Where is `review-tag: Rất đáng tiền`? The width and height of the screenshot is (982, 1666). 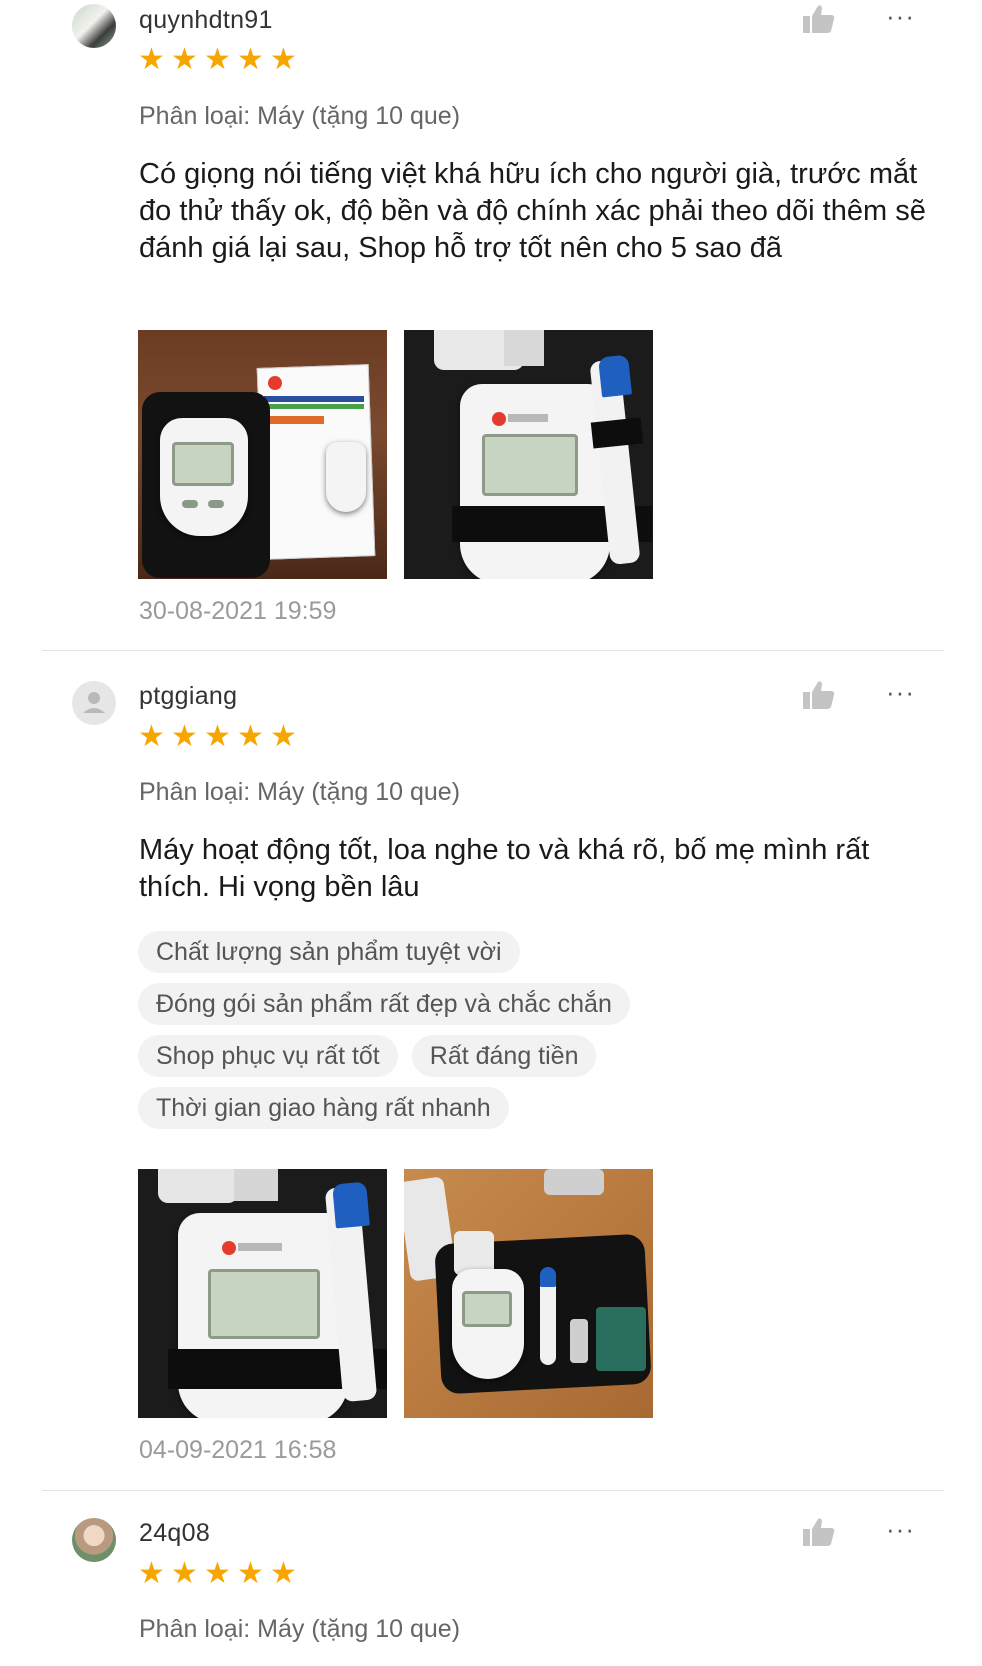
review-tag: Rất đáng tiền is located at coordinates (504, 1056).